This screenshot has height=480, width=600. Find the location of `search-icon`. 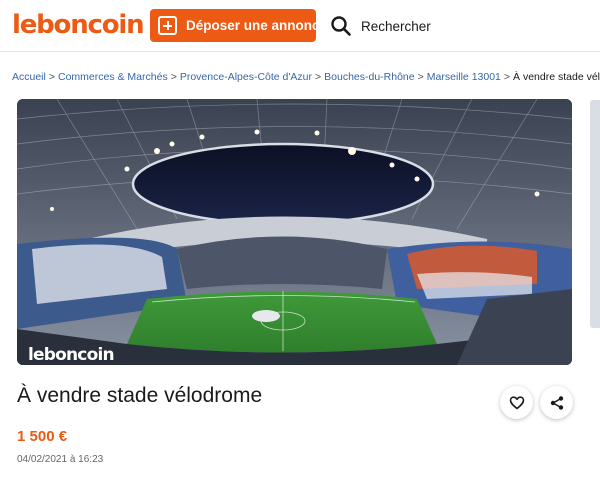

search-icon is located at coordinates (341, 26).